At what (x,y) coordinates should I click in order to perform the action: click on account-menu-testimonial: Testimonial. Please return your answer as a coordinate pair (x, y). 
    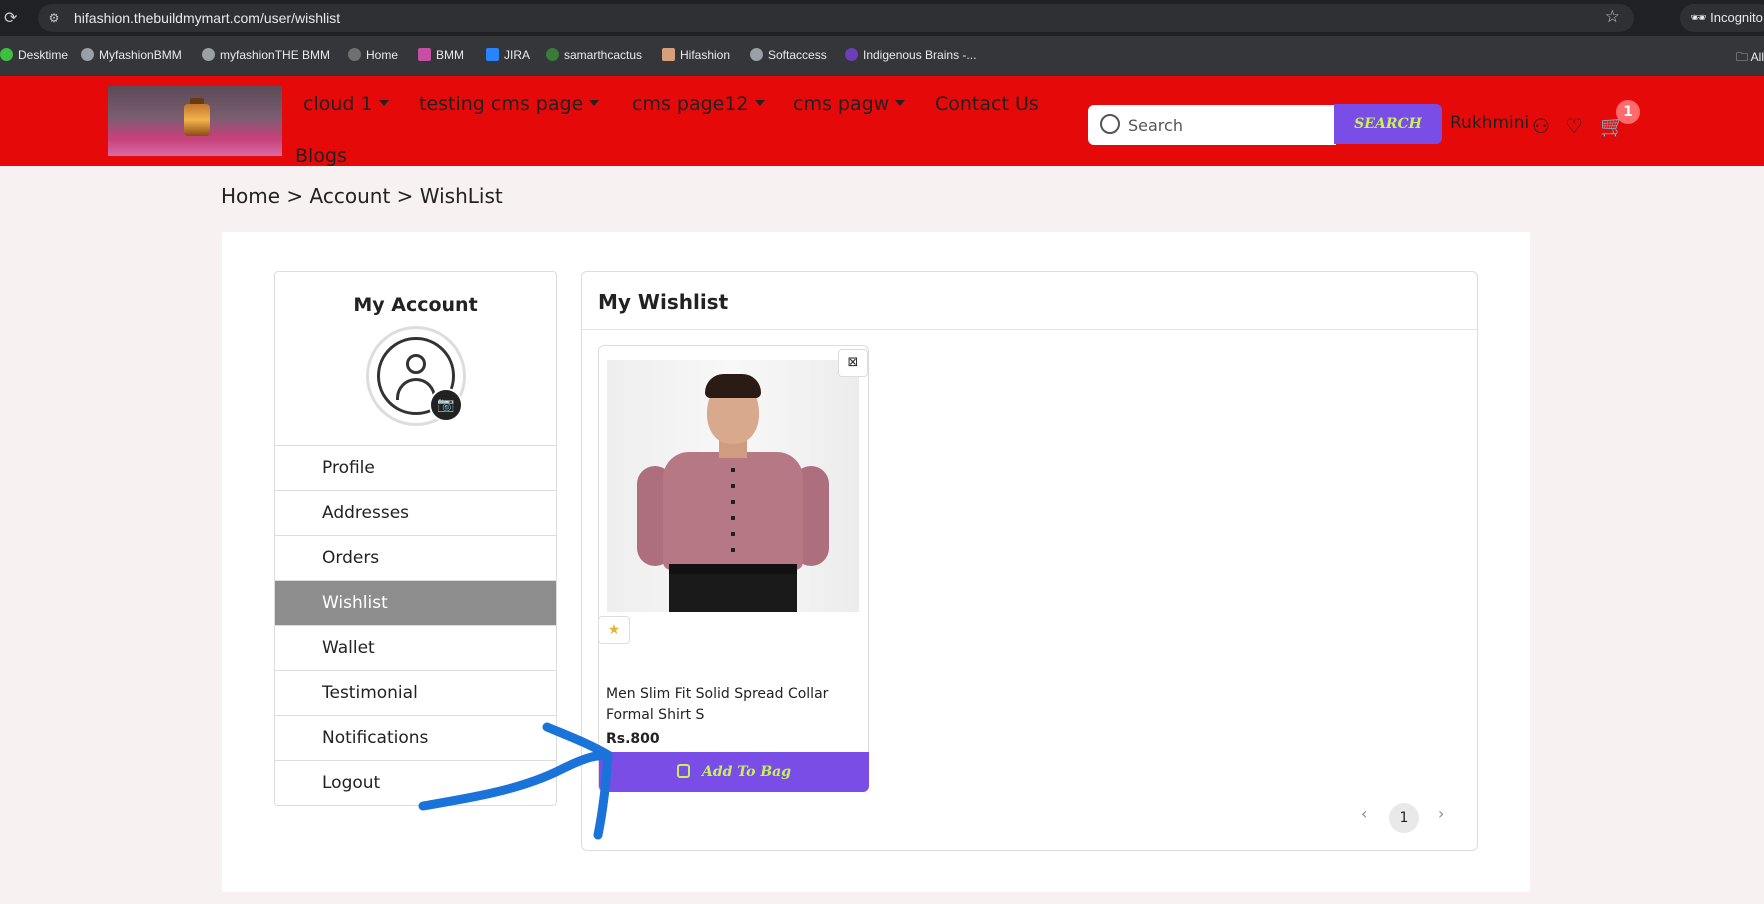
    Looking at the image, I should click on (415, 692).